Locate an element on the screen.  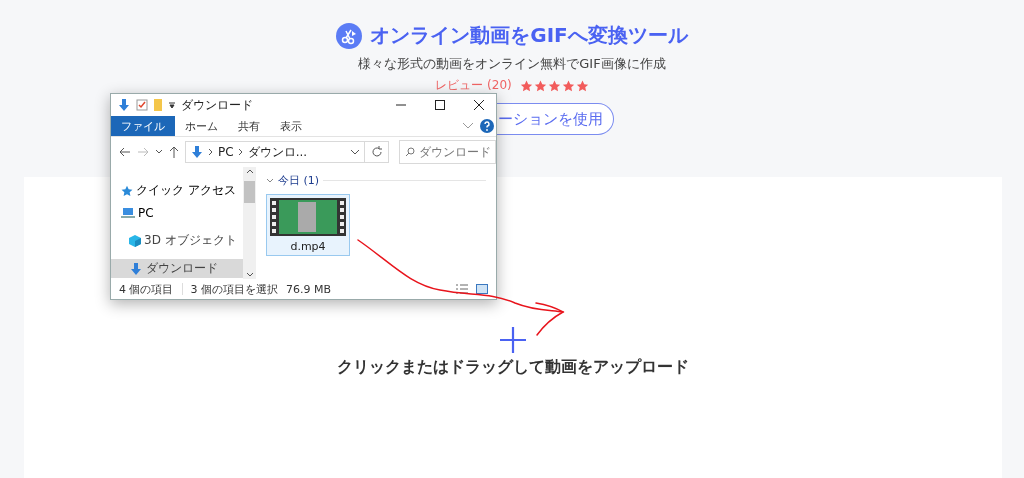
details-view-icon is located at coordinates (462, 289).